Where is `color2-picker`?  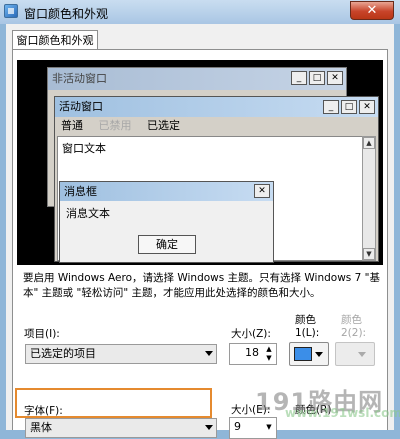
color2-picker is located at coordinates (355, 354).